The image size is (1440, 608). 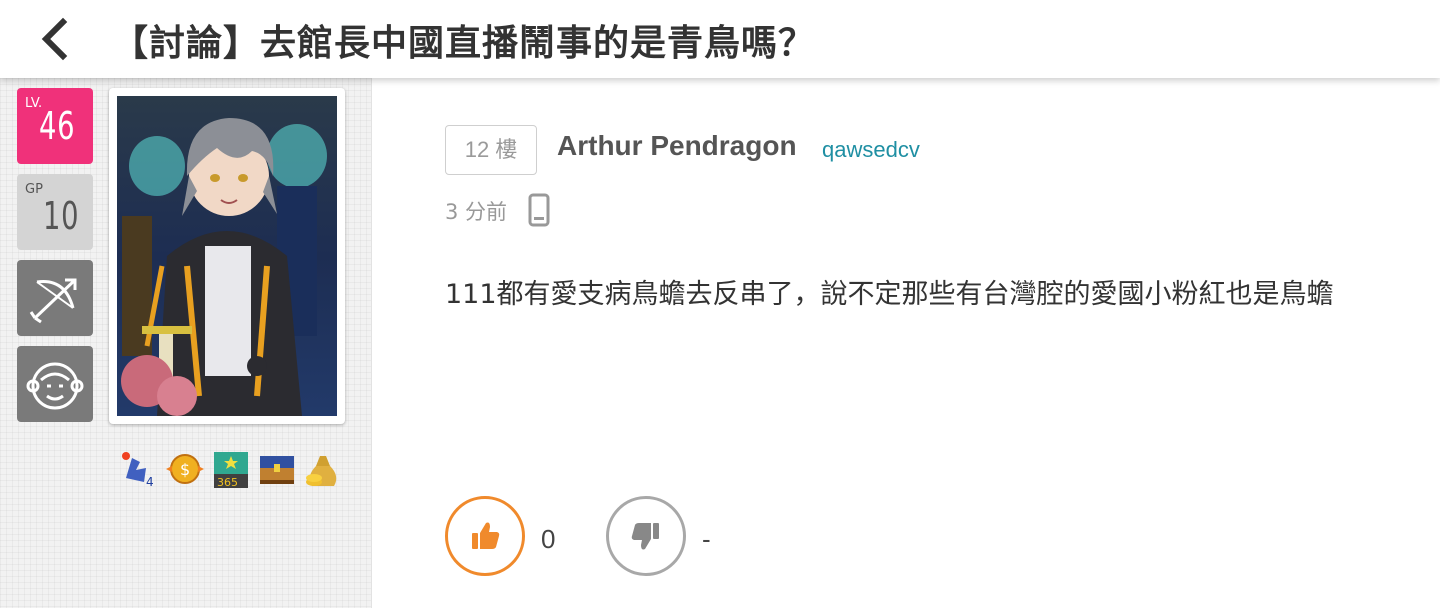 I want to click on gp-value: 10, so click(x=61, y=216).